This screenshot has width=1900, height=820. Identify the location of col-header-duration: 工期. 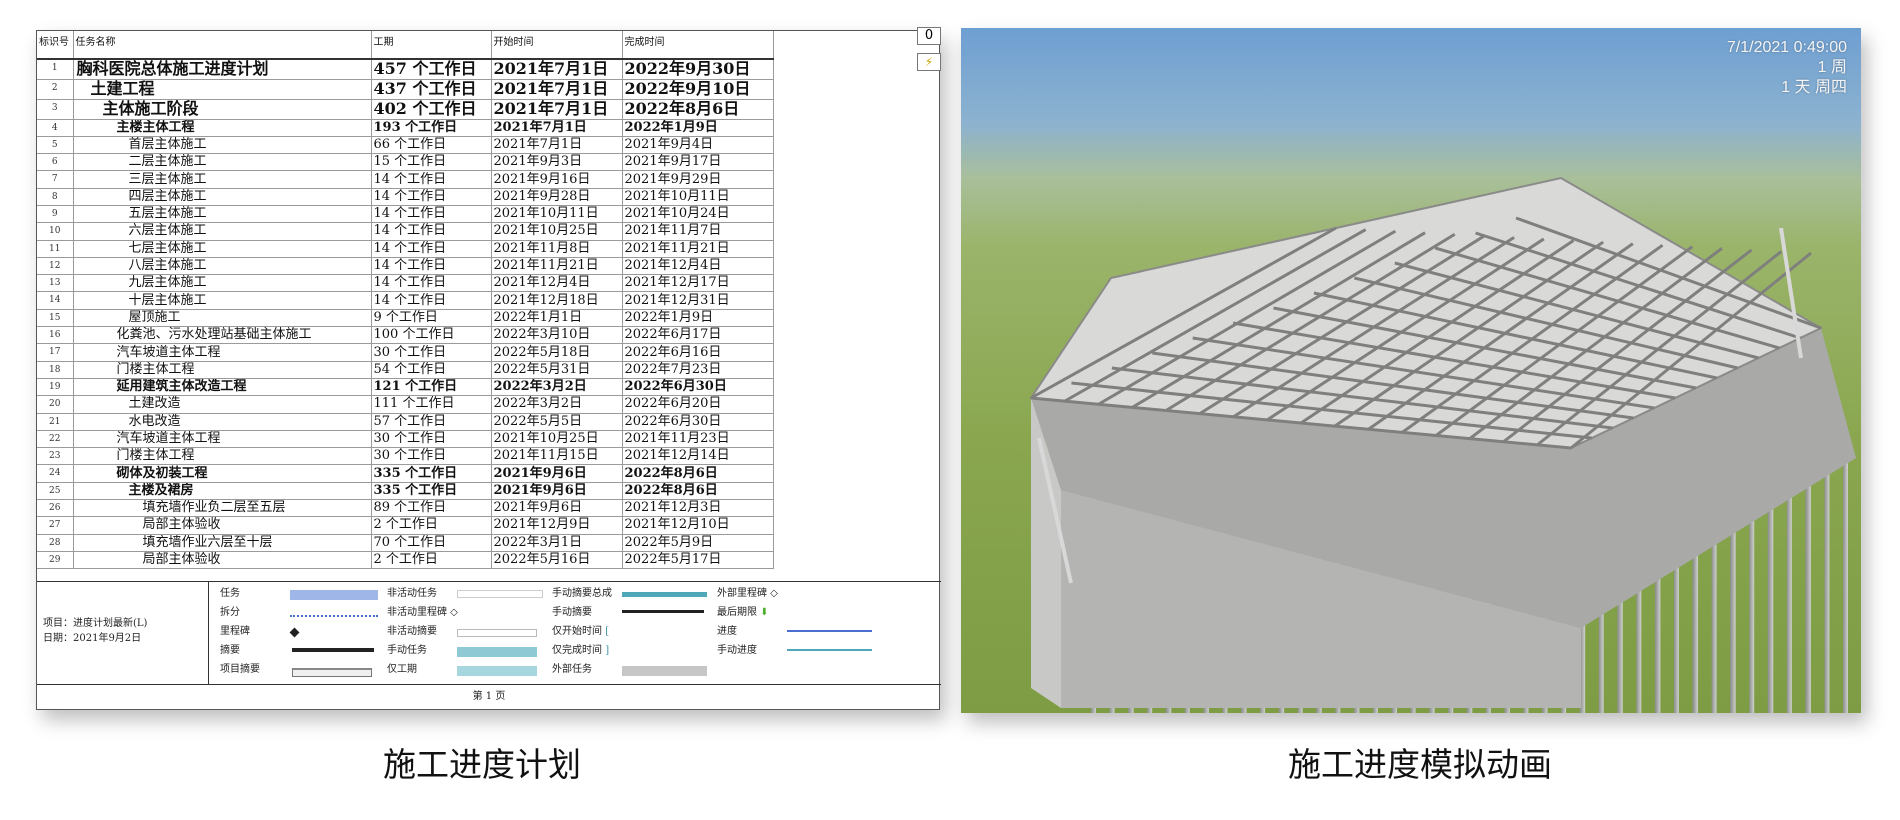
(431, 45).